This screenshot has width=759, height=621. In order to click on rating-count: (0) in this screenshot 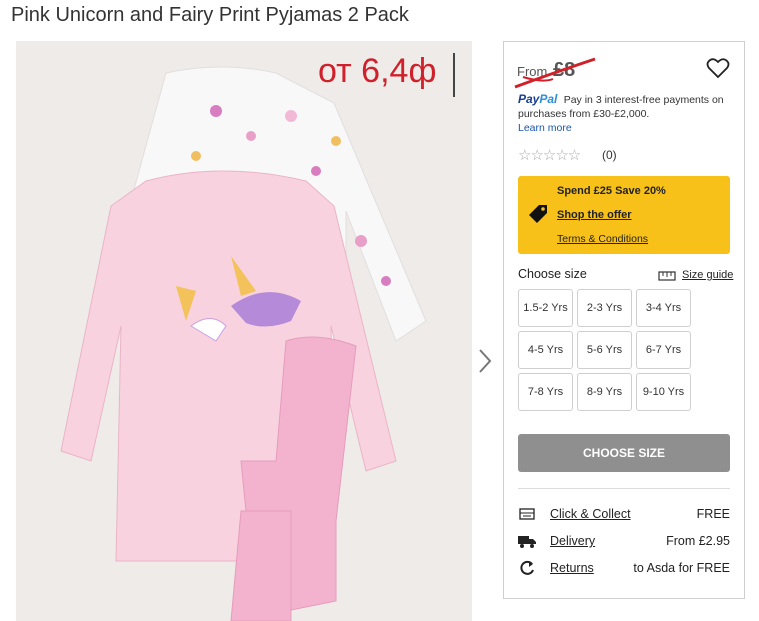, I will do `click(609, 155)`.